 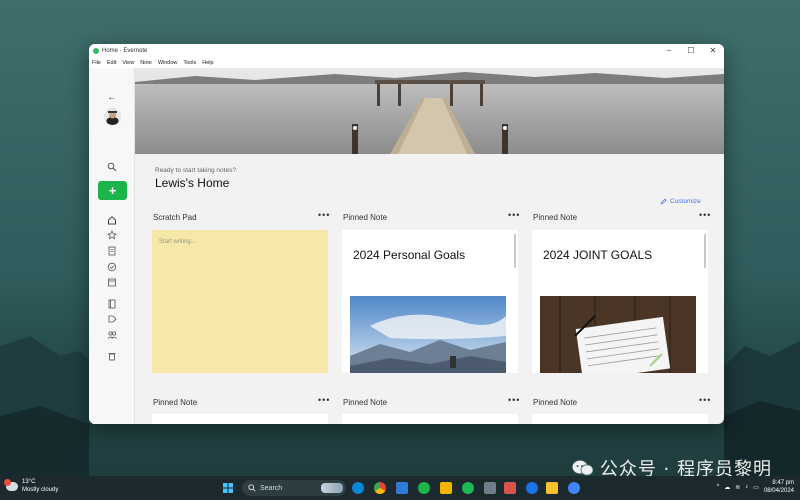 I want to click on wifi-icon: ≋, so click(x=737, y=487).